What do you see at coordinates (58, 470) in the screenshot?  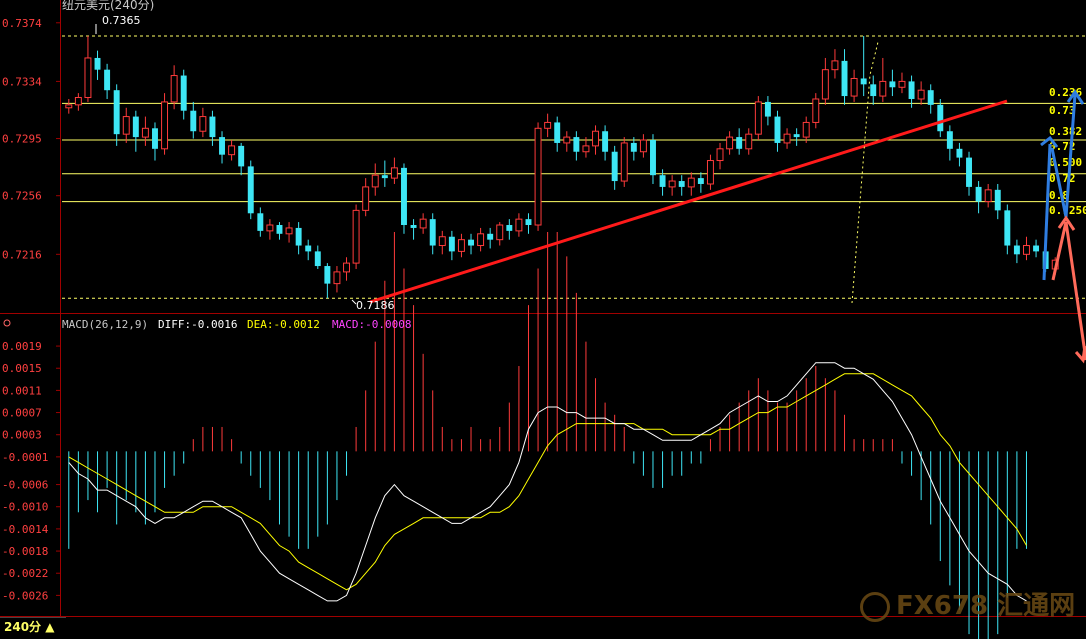 I see `macd-grid` at bounding box center [58, 470].